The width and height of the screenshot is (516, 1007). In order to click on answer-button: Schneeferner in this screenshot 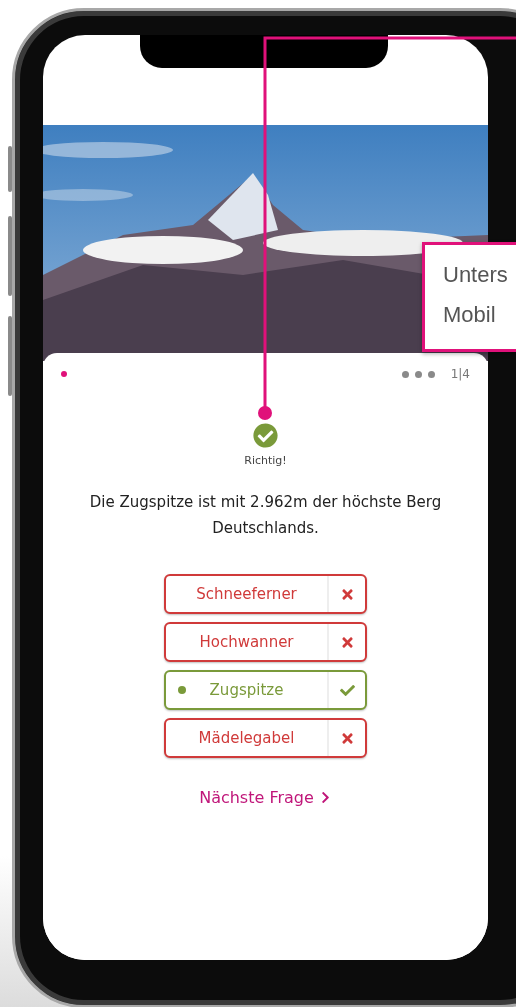, I will do `click(265, 594)`.